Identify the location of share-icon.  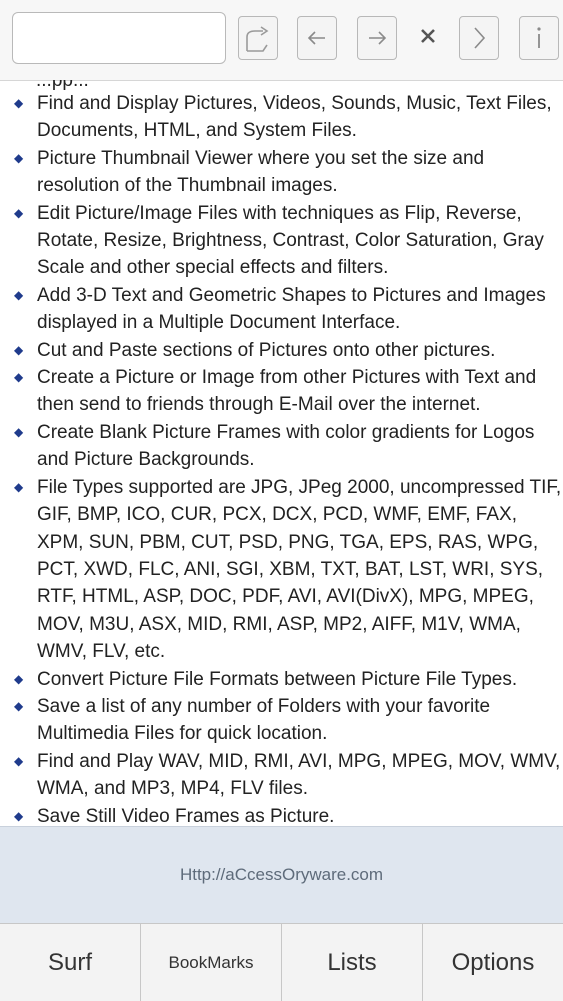
(258, 38).